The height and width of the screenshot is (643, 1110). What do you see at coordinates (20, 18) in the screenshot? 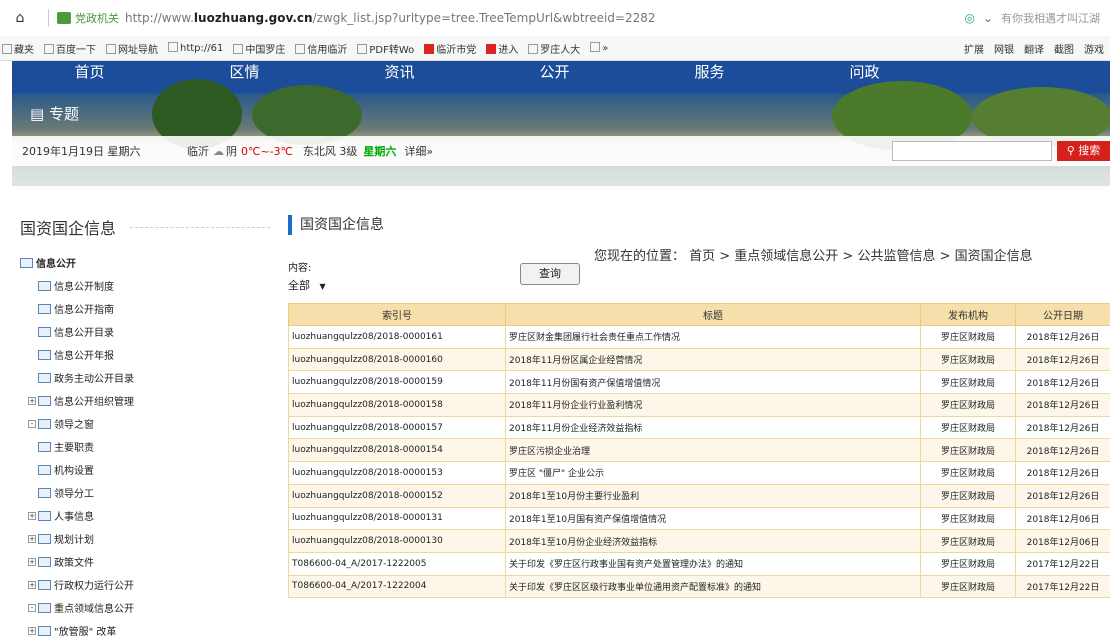
I see `home-icon: ⌂` at bounding box center [20, 18].